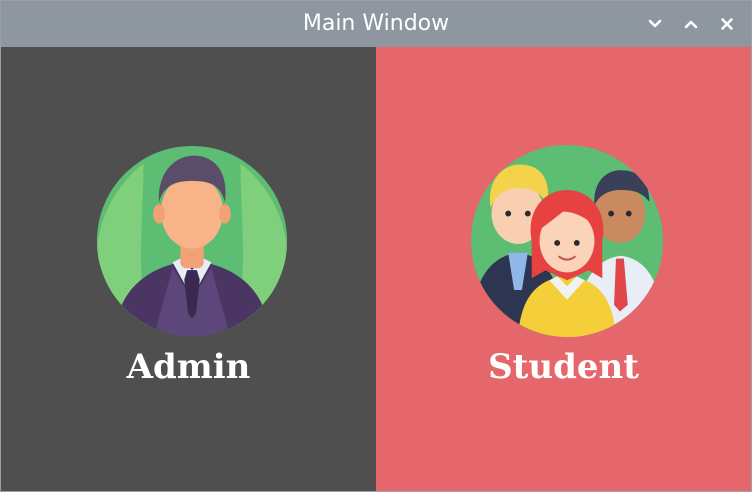  I want to click on admin-avatar-icon, so click(192, 241).